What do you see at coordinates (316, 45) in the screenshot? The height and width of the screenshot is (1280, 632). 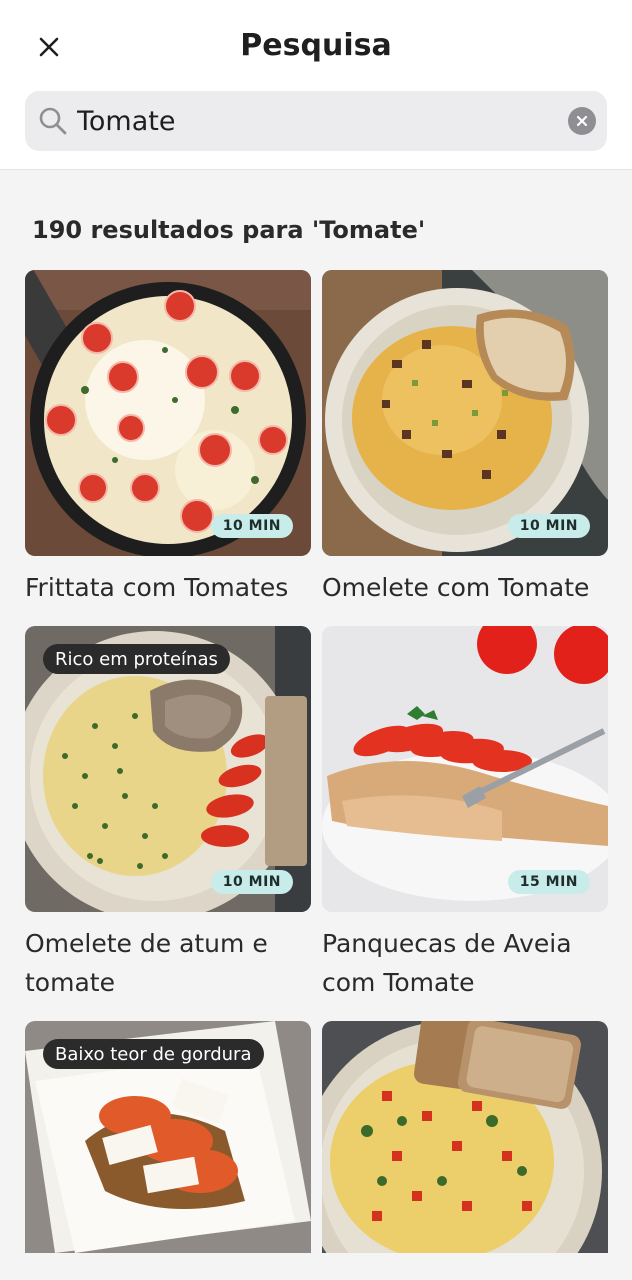 I see `page-title: Pesquisa` at bounding box center [316, 45].